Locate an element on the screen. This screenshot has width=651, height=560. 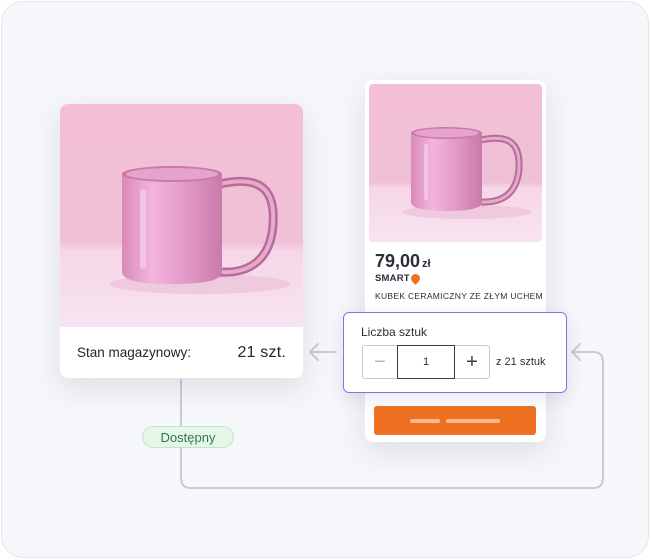
stock-value: 21 szt. is located at coordinates (261, 352).